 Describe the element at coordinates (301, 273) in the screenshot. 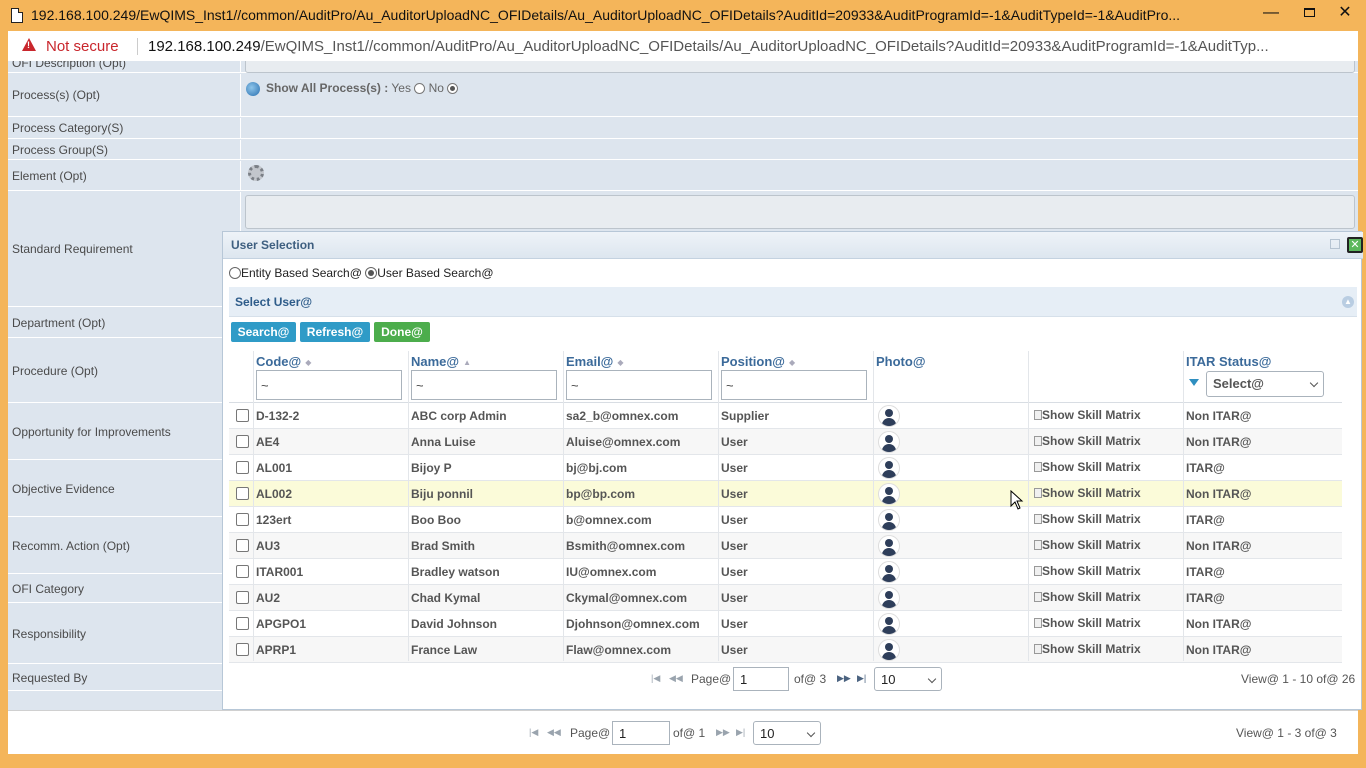

I see `entity-search-label: Entity Based Search@` at that location.